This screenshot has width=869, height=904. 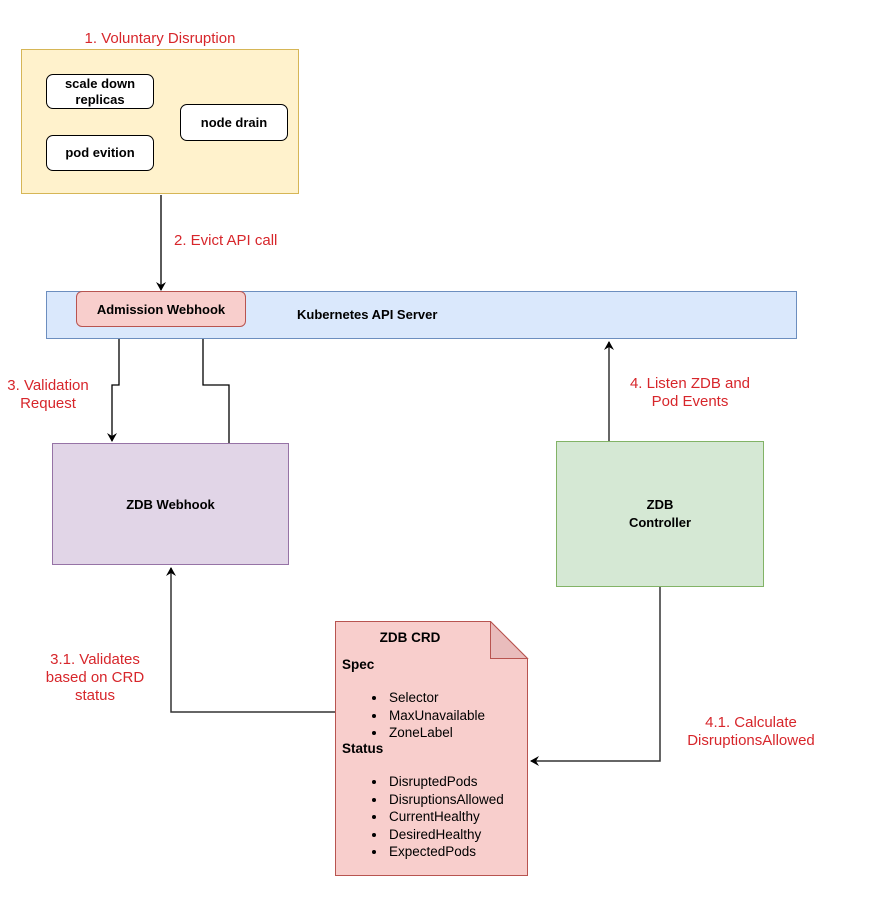 I want to click on admission-webhook-title: Admission Webhook, so click(x=161, y=309).